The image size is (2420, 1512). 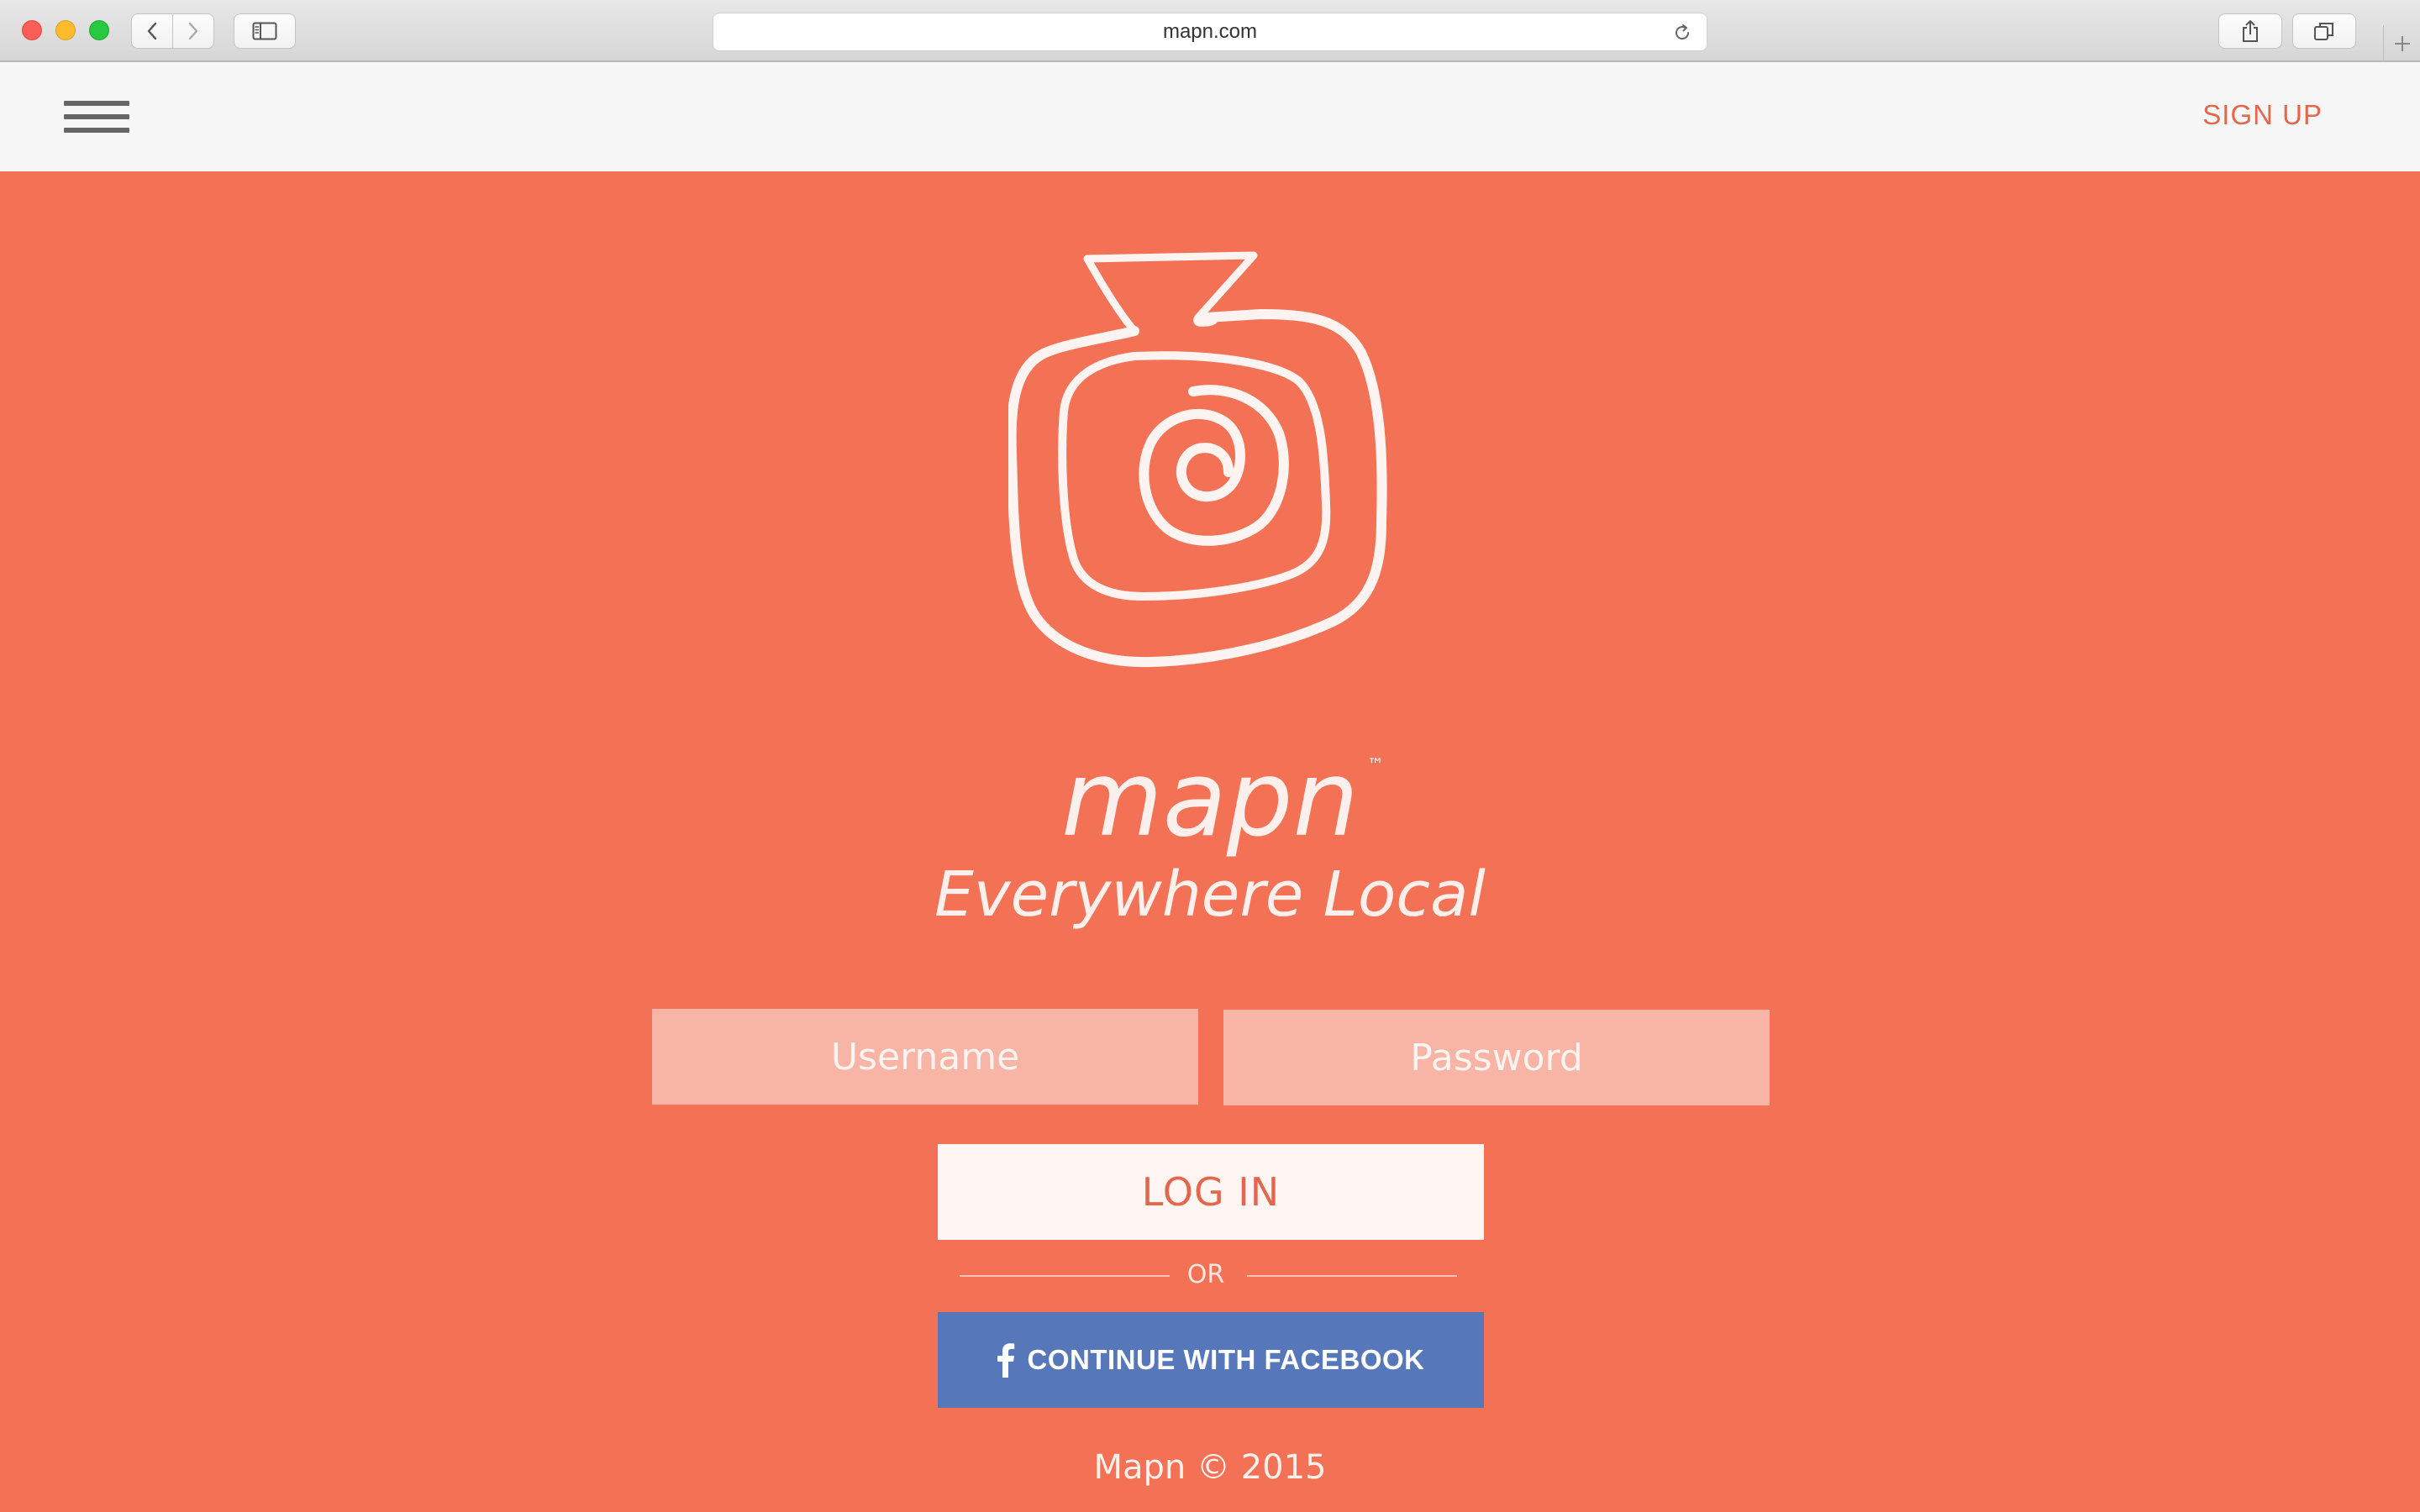 What do you see at coordinates (1226, 1359) in the screenshot?
I see `facebook-button-label: CONTINUE WITH FACEBOOK` at bounding box center [1226, 1359].